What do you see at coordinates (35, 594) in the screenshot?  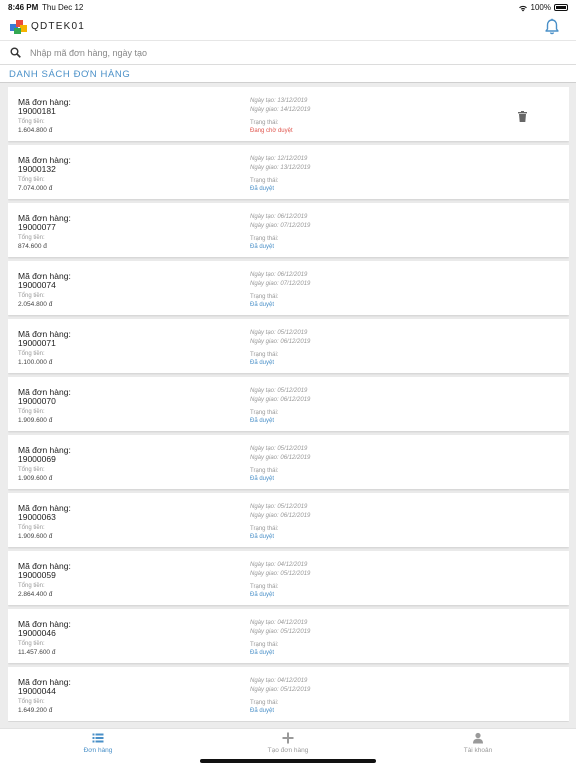 I see `order-total: 2.864.400 đ` at bounding box center [35, 594].